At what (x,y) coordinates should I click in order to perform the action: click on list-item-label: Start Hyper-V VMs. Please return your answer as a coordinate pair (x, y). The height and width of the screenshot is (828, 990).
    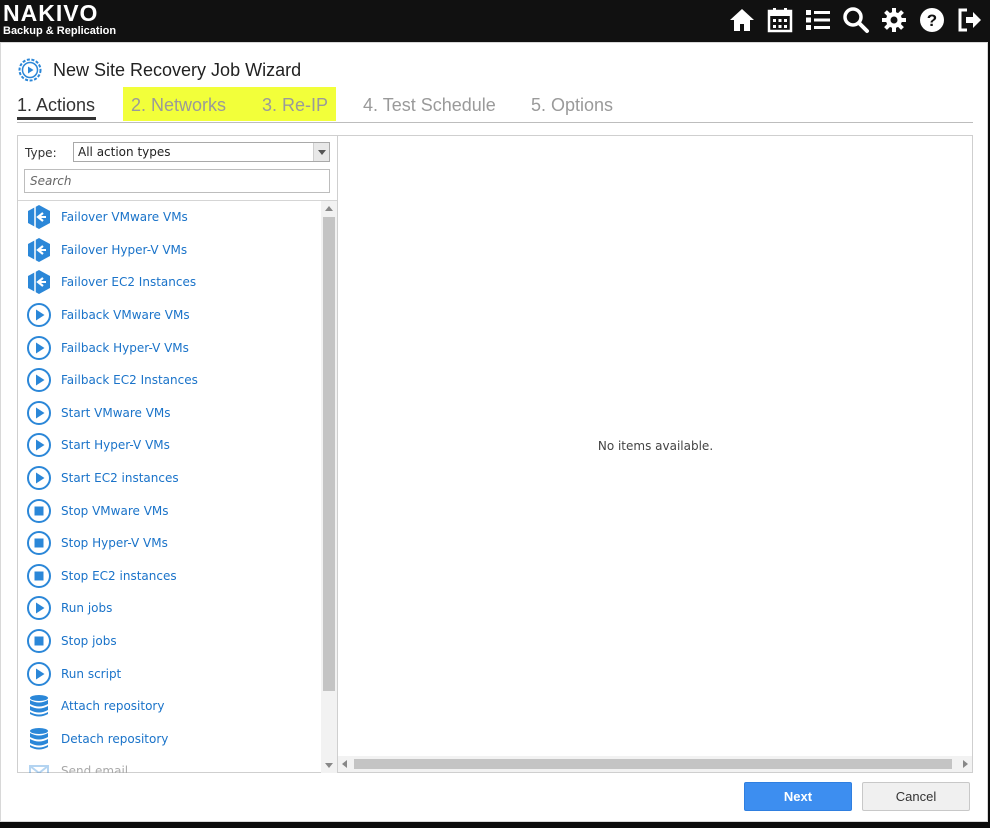
    Looking at the image, I should click on (115, 445).